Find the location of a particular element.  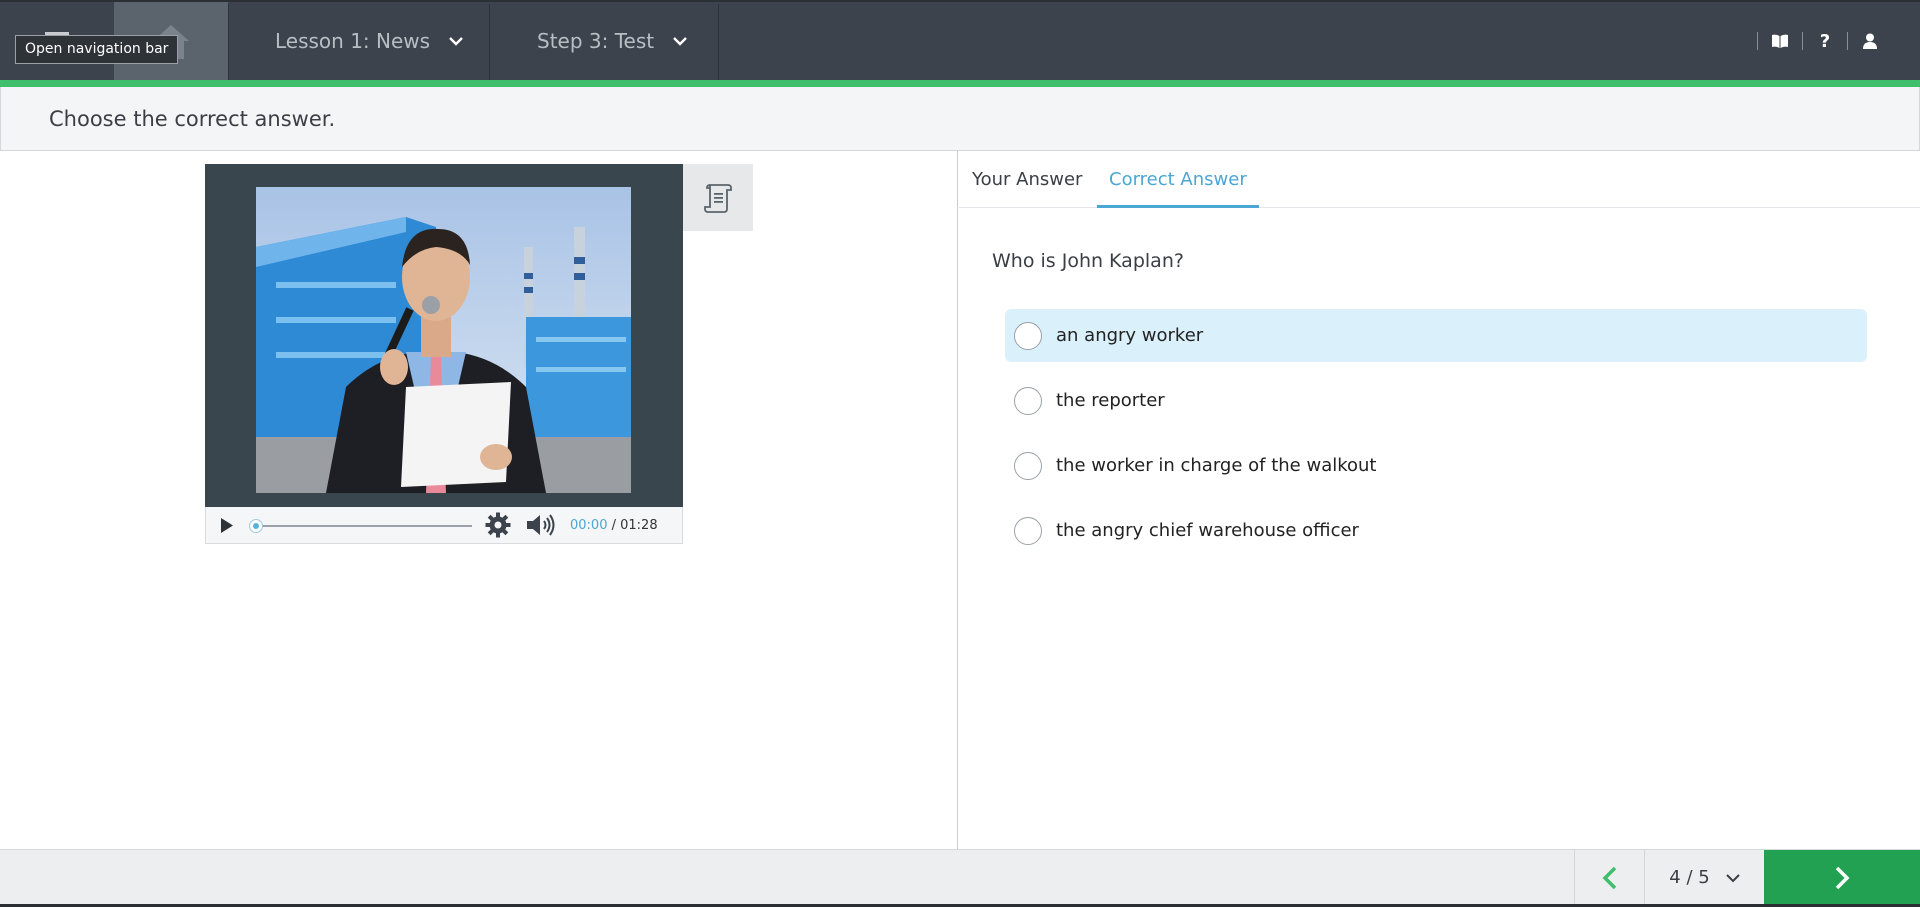

question-text: Who is John Kaplan? is located at coordinates (1088, 261).